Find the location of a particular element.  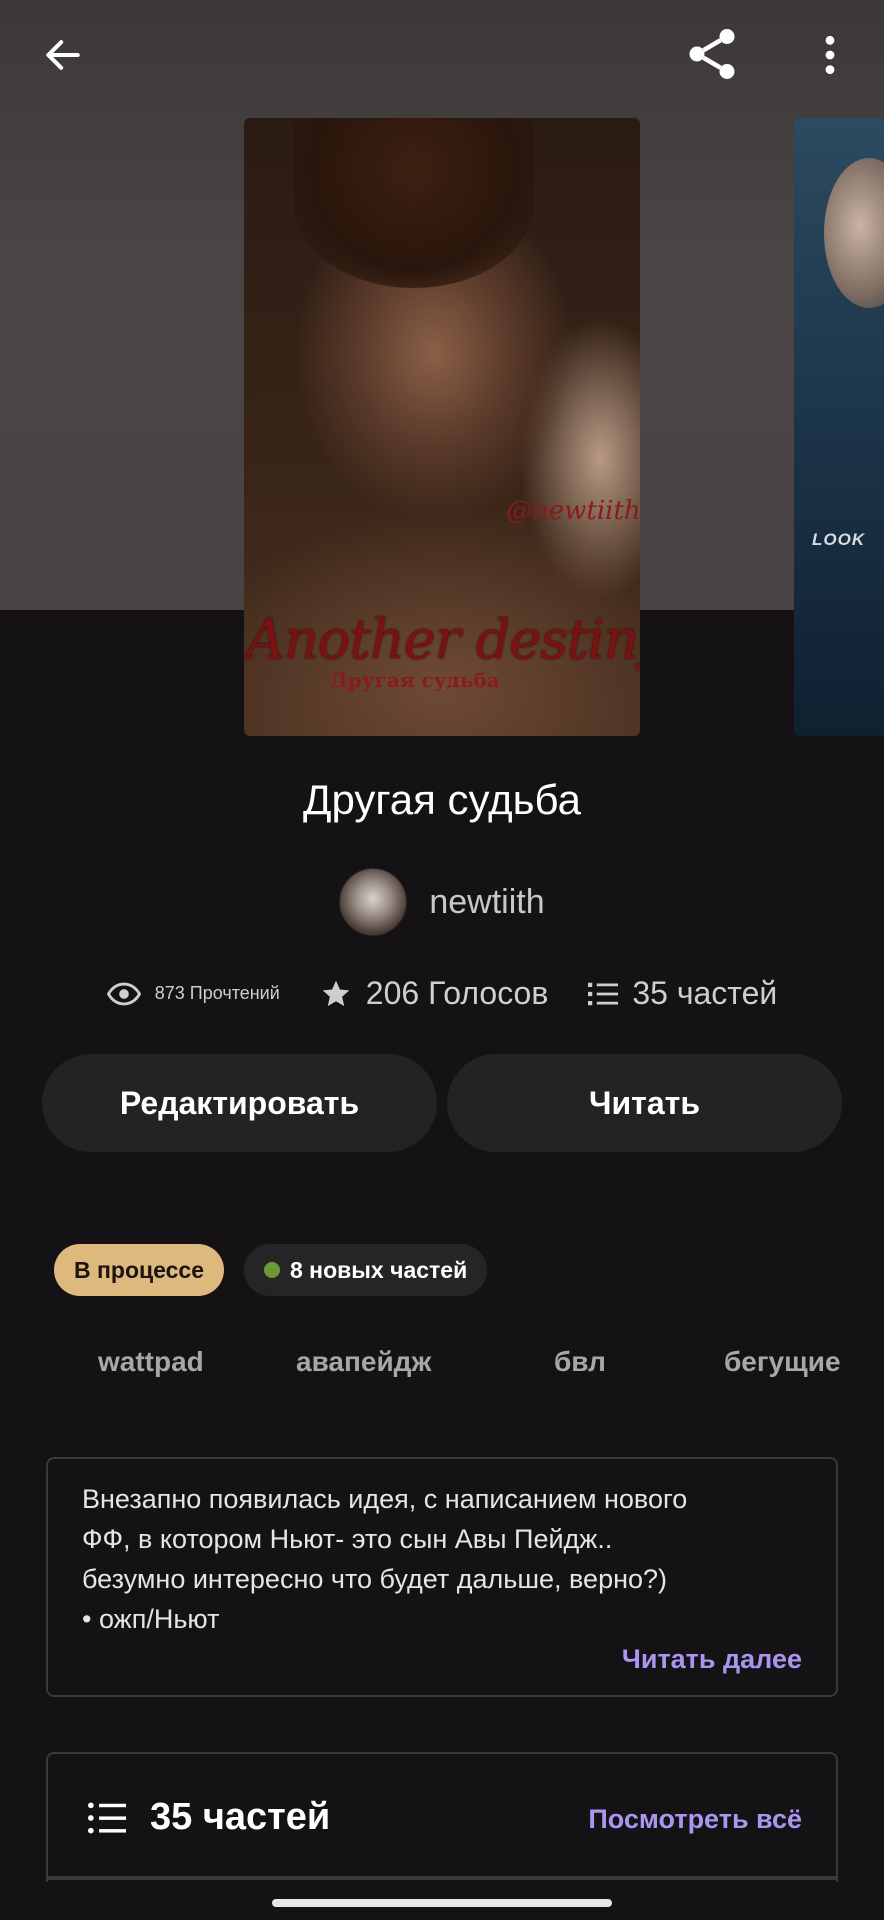

more-vertical-icon is located at coordinates (830, 55).